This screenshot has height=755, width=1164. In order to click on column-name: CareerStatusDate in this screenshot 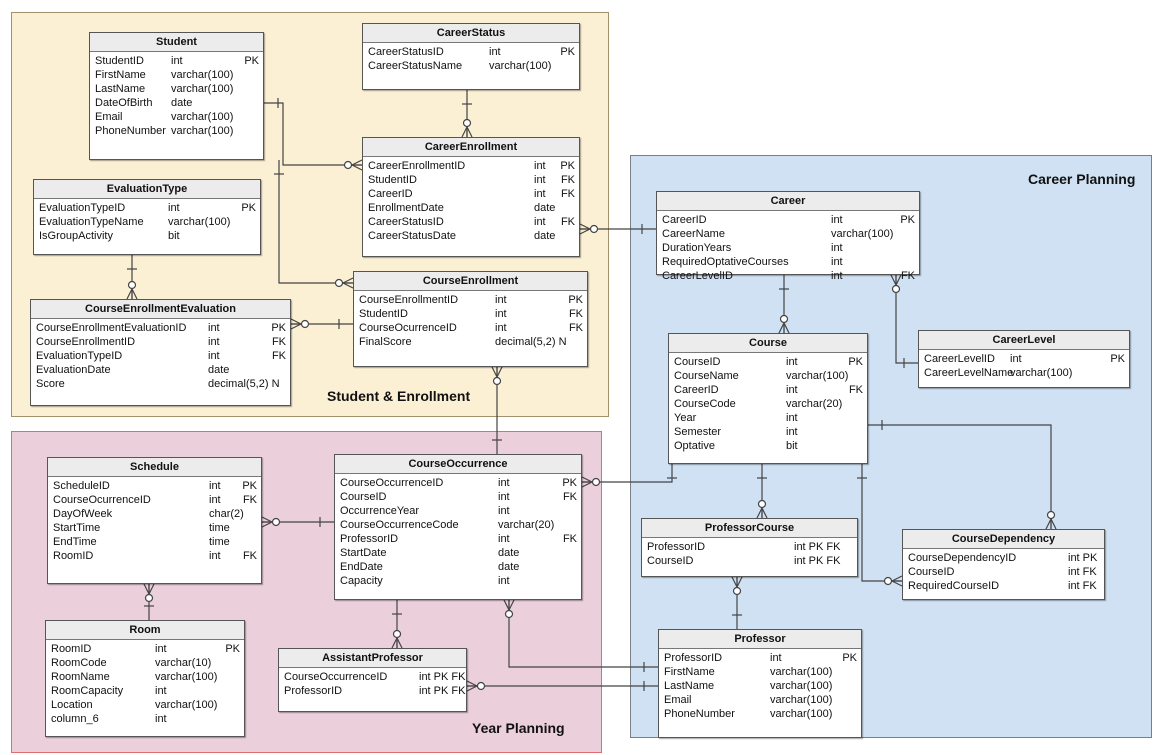, I will do `click(412, 236)`.